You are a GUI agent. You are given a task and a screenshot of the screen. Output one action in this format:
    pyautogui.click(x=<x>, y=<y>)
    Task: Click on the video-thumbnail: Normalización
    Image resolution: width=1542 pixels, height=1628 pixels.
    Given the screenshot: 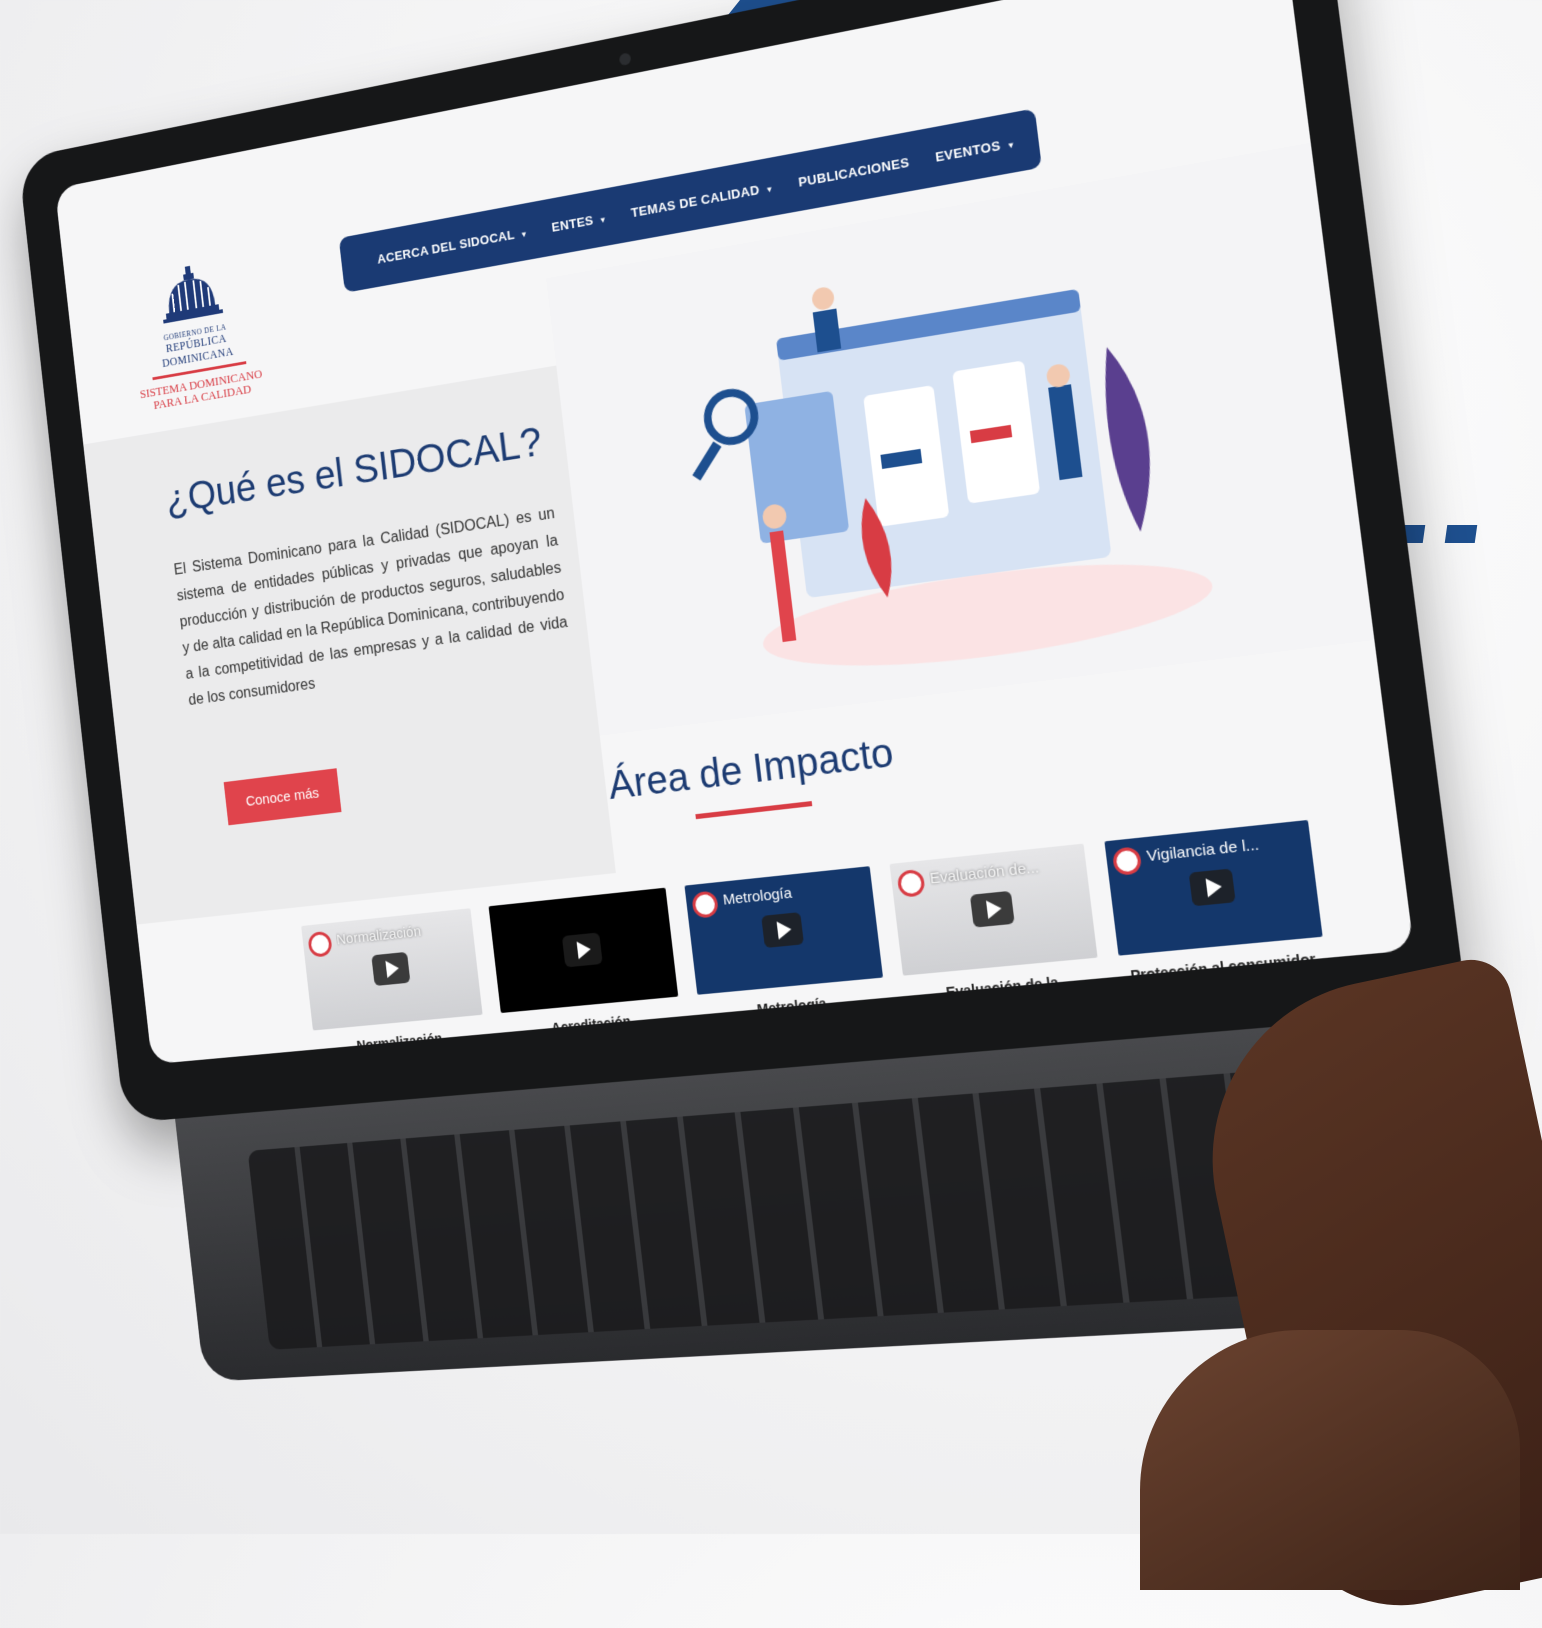 What is the action you would take?
    pyautogui.click(x=391, y=969)
    